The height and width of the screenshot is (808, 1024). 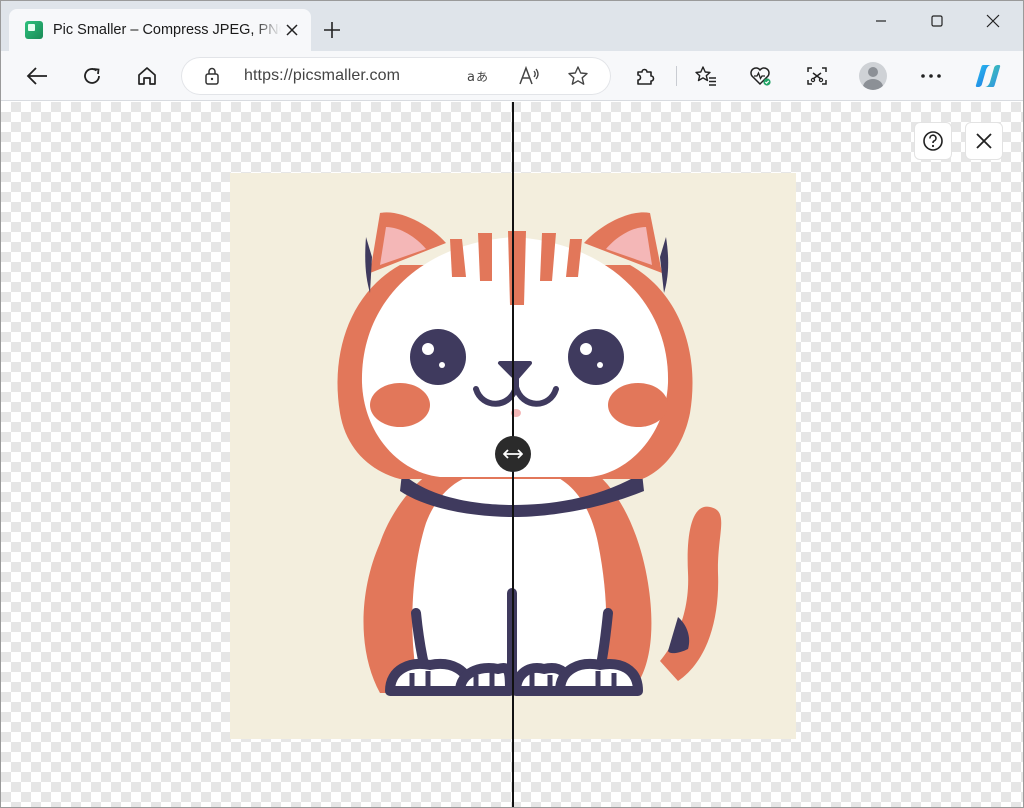 I want to click on horizontal-arrows-icon, so click(x=513, y=454).